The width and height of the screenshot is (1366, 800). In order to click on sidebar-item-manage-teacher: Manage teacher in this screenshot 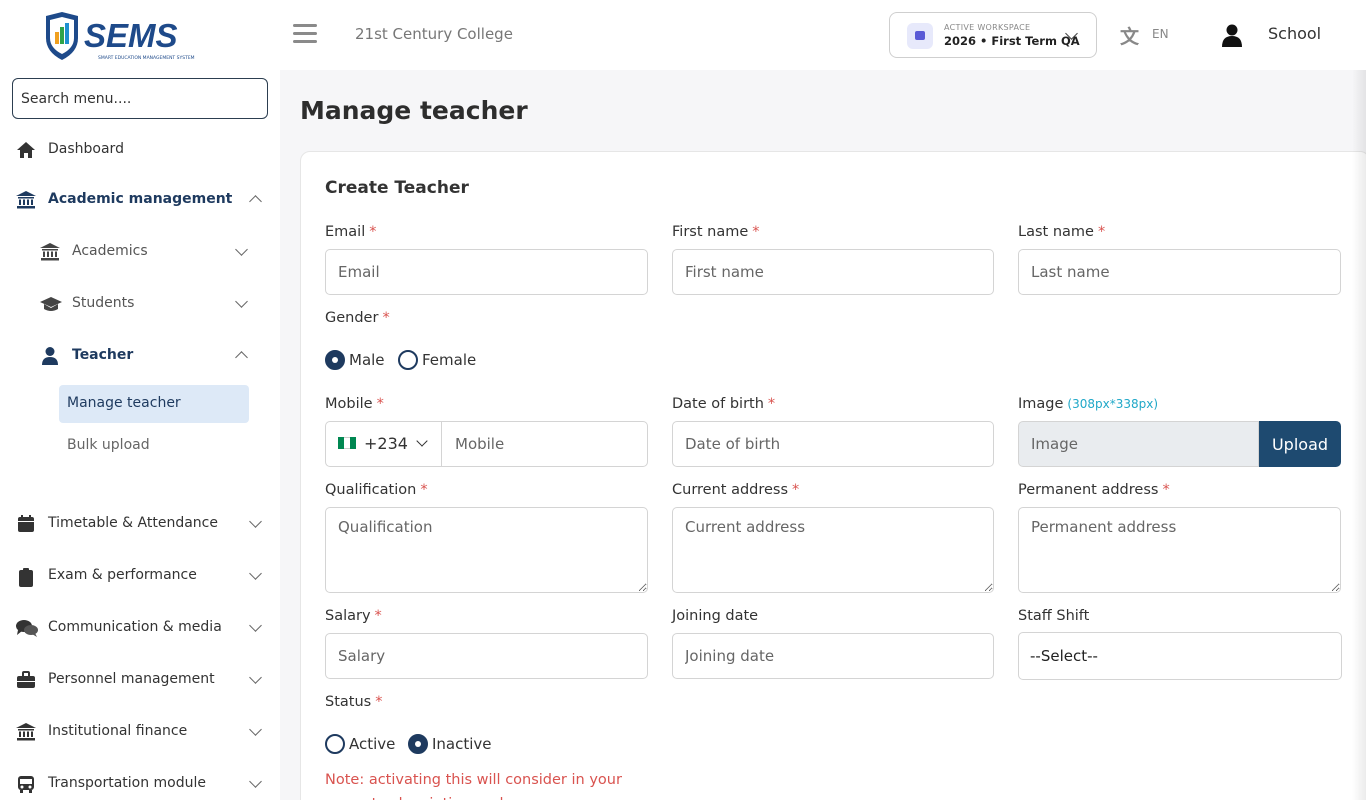, I will do `click(154, 404)`.